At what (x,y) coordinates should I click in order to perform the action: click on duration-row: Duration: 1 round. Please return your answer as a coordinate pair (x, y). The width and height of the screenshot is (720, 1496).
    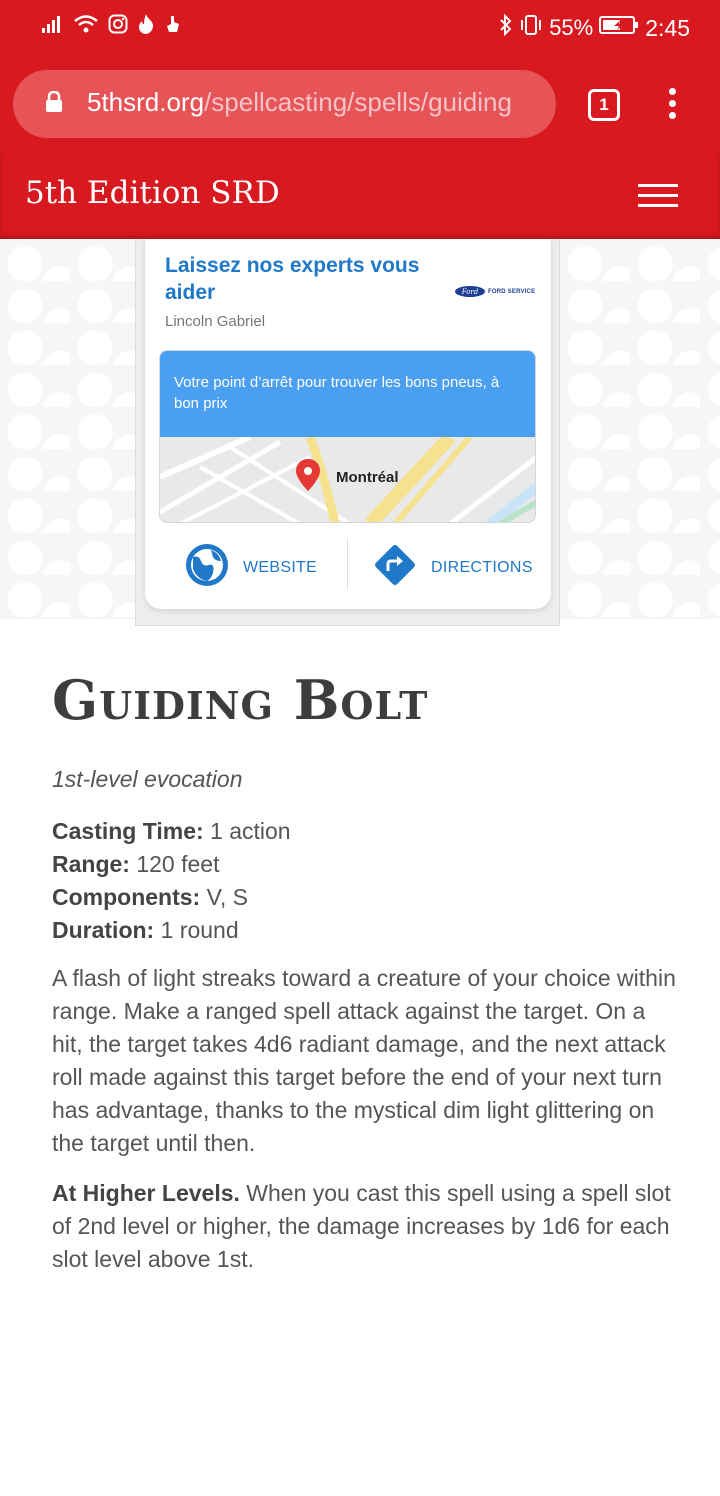
    Looking at the image, I should click on (171, 930).